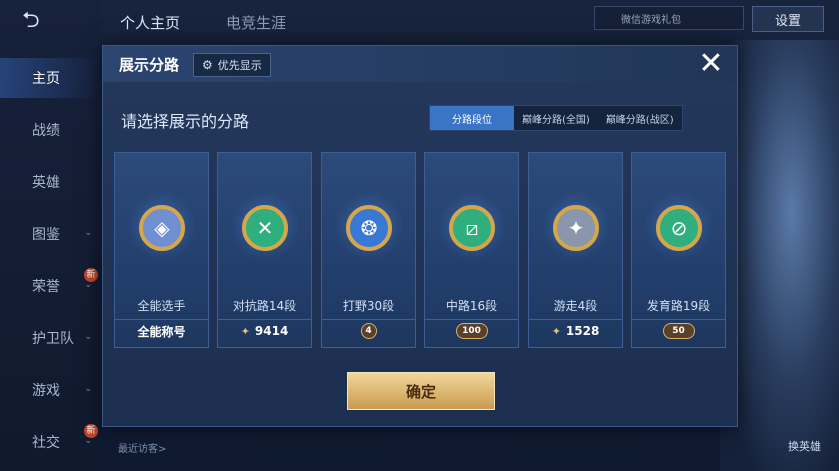 The height and width of the screenshot is (471, 839). I want to click on lane-card: ⊘ 发育路19段 50, so click(678, 250).